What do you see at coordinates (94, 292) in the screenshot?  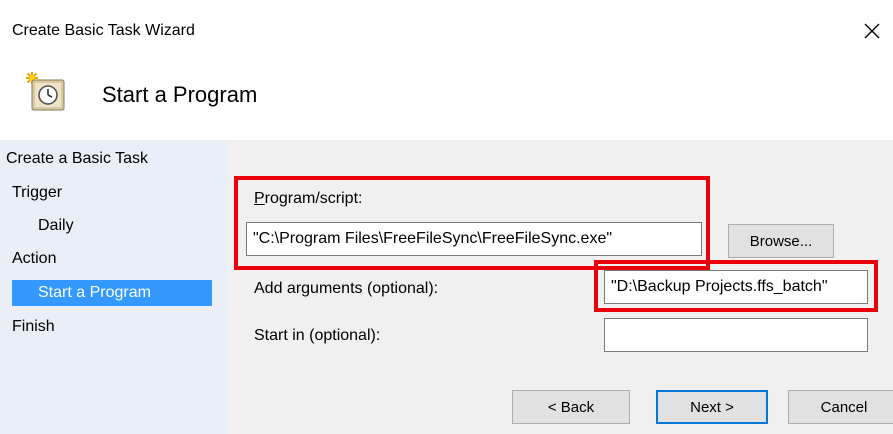 I see `step-start-a-program-label: Start a Program` at bounding box center [94, 292].